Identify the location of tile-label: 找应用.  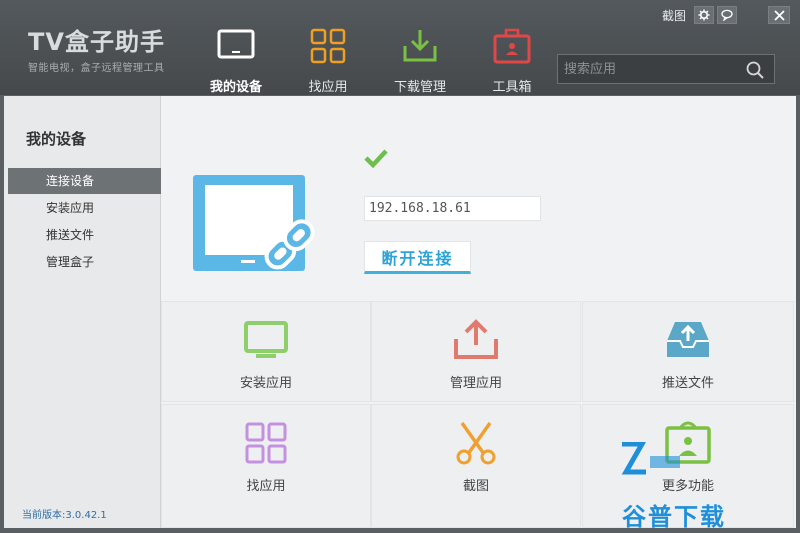
(266, 486).